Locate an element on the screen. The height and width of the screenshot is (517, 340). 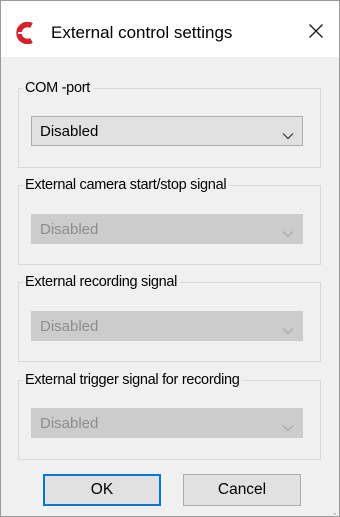
camera-signal-select: Disabled is located at coordinates (167, 229).